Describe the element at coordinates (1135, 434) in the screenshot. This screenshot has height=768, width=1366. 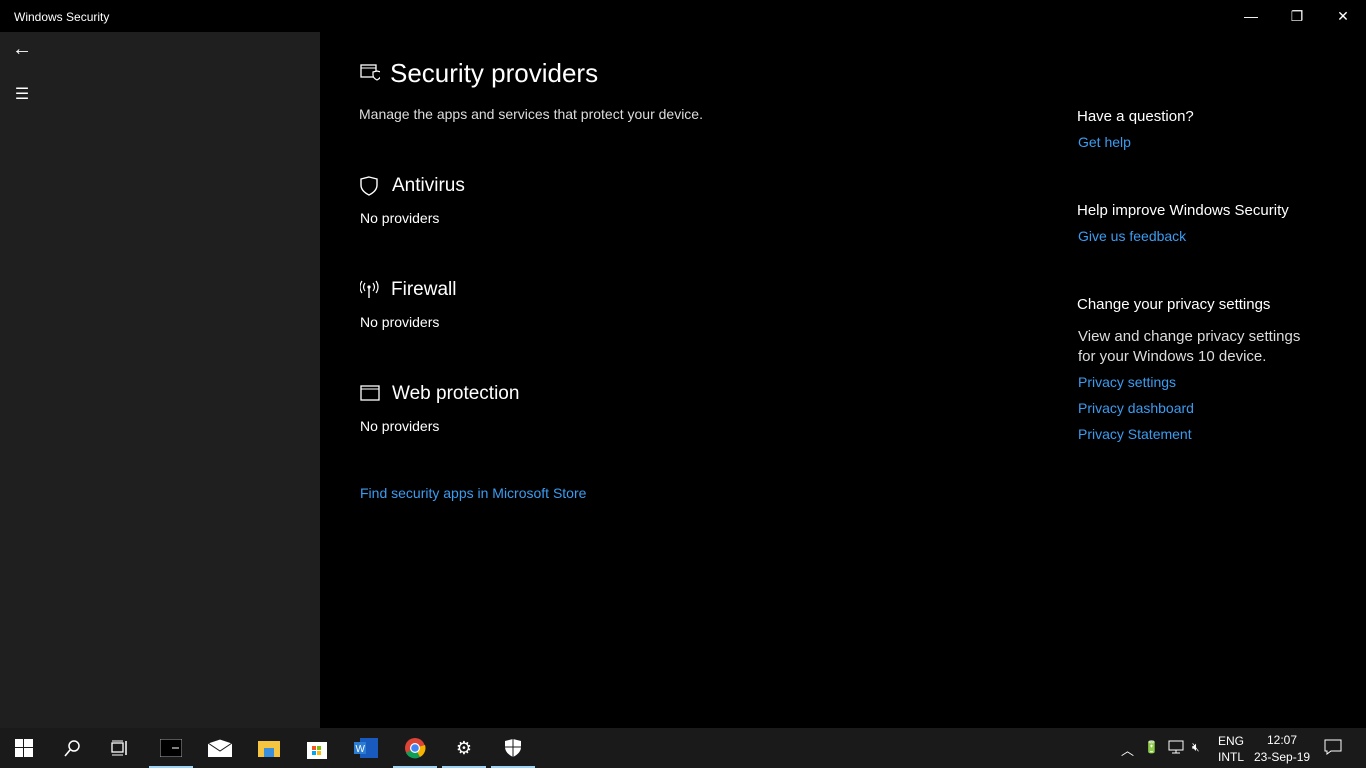
I see `privacy-statement-link: Privacy Statement` at that location.